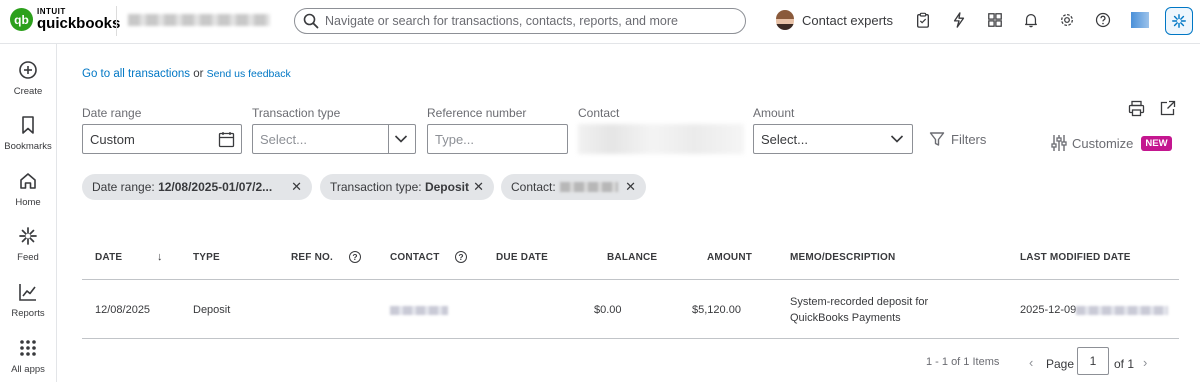 This screenshot has width=1200, height=382. I want to click on expert-avatar, so click(785, 20).